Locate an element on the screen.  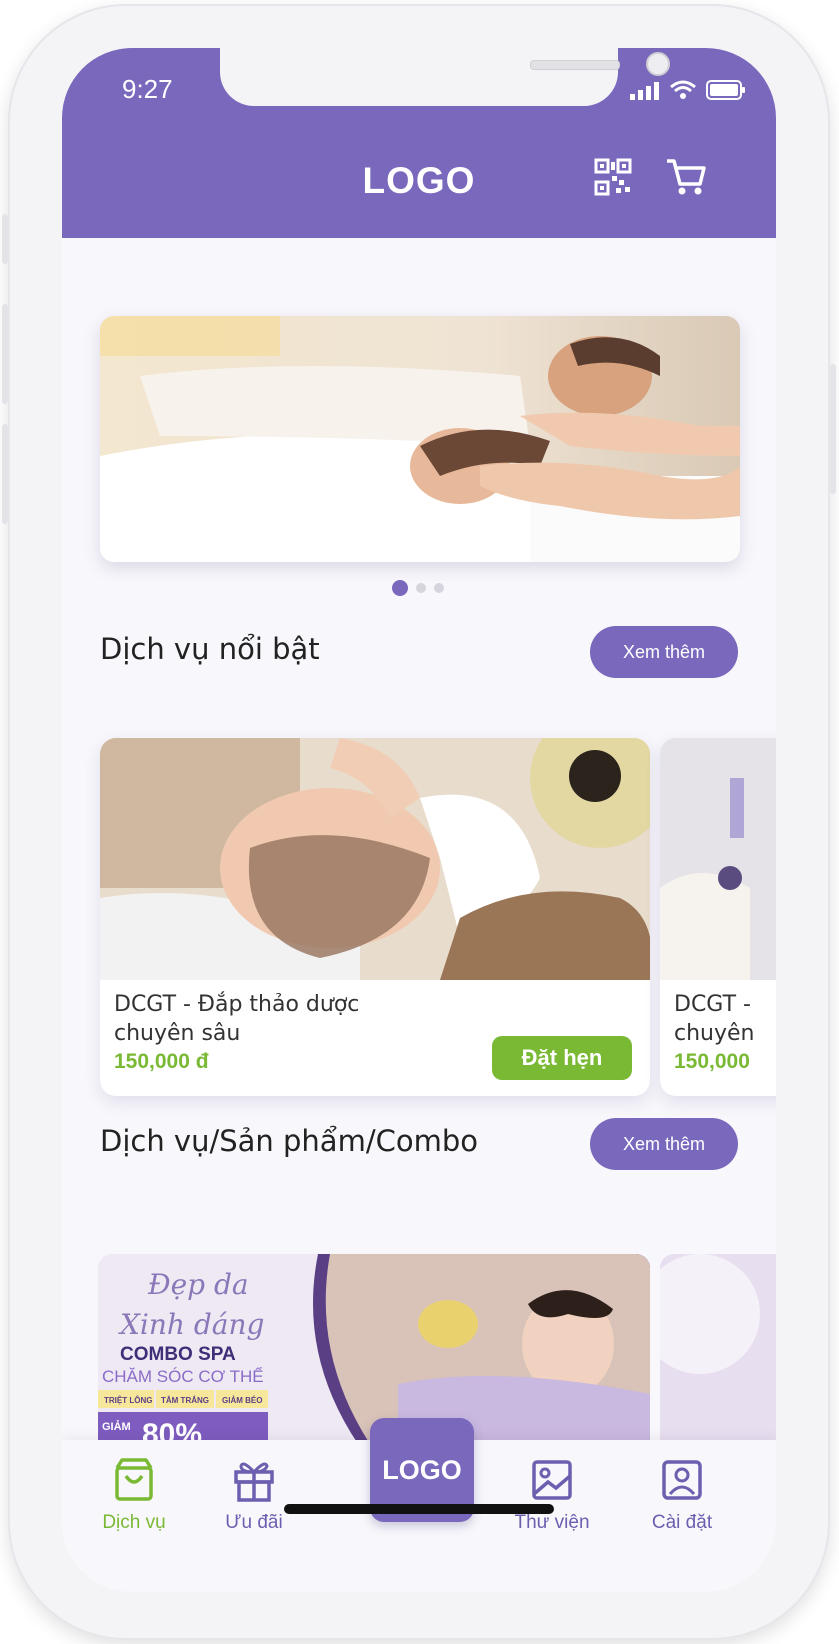
combo-headline: COMBO SPA is located at coordinates (178, 1354).